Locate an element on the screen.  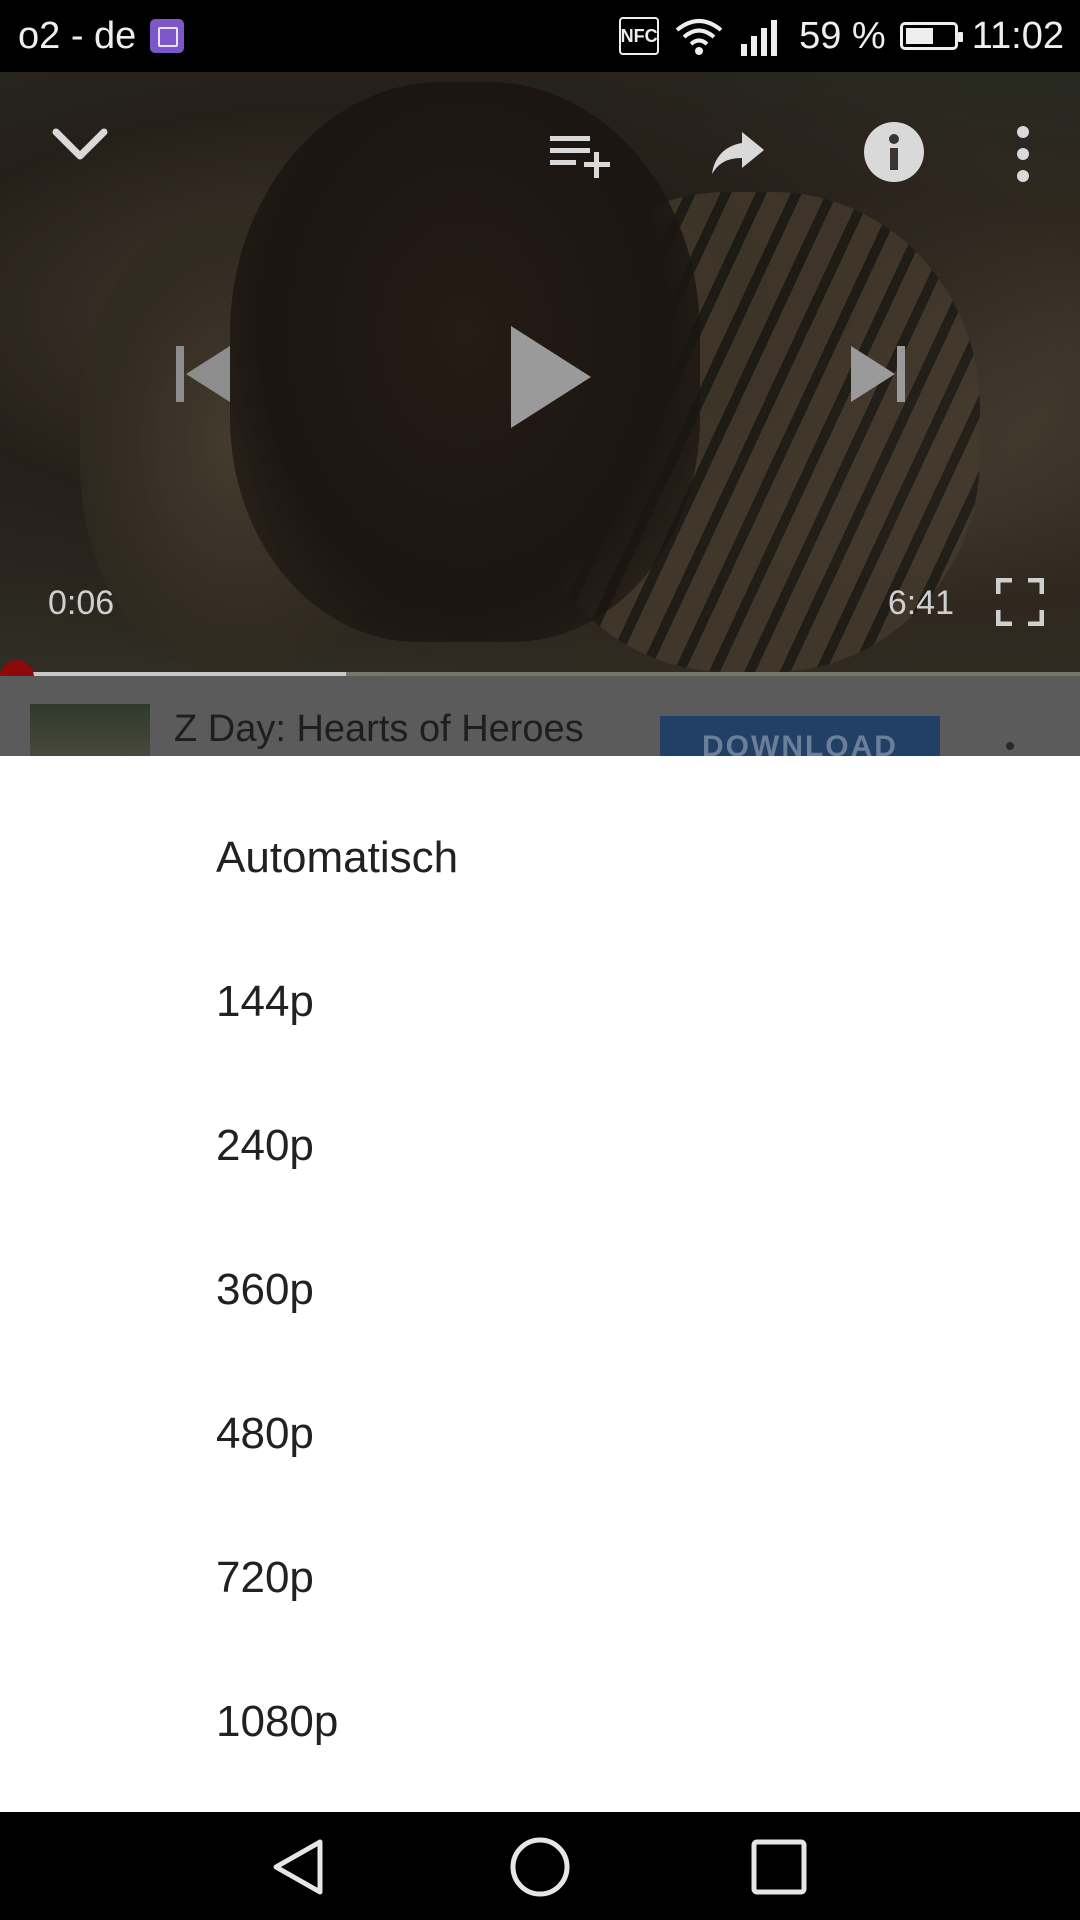
battery-icon is located at coordinates (931, 36).